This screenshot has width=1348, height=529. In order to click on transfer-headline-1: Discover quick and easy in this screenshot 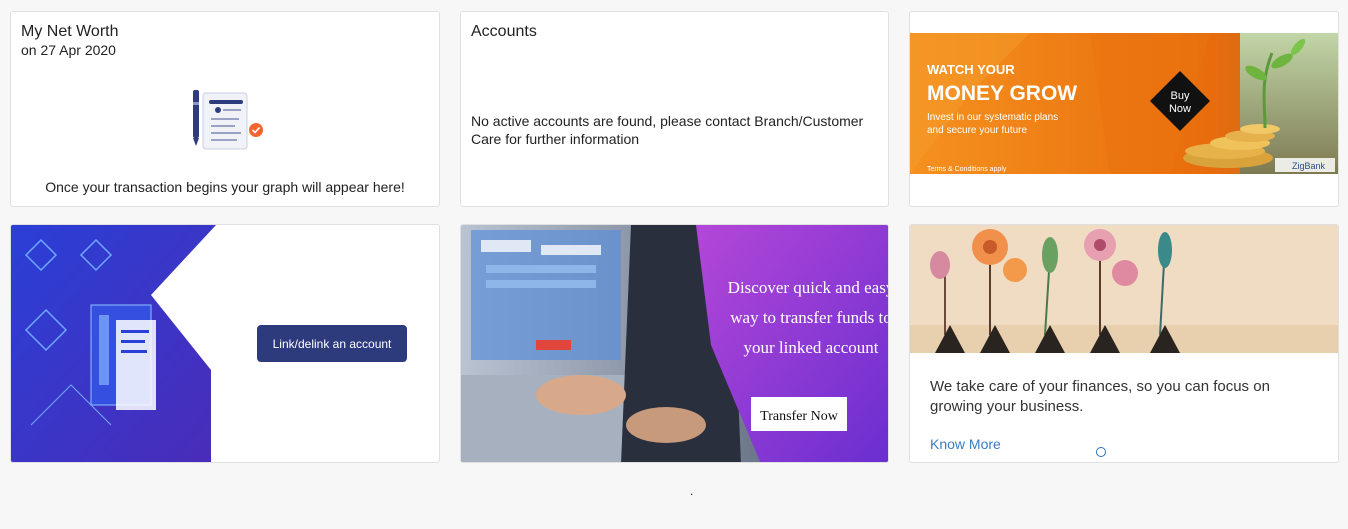, I will do `click(808, 287)`.